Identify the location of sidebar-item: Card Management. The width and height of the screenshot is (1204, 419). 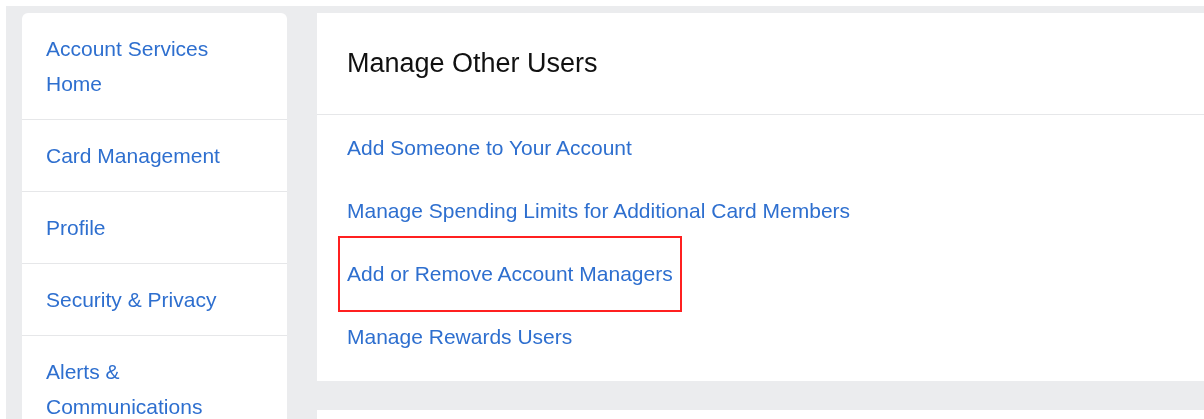
(154, 156).